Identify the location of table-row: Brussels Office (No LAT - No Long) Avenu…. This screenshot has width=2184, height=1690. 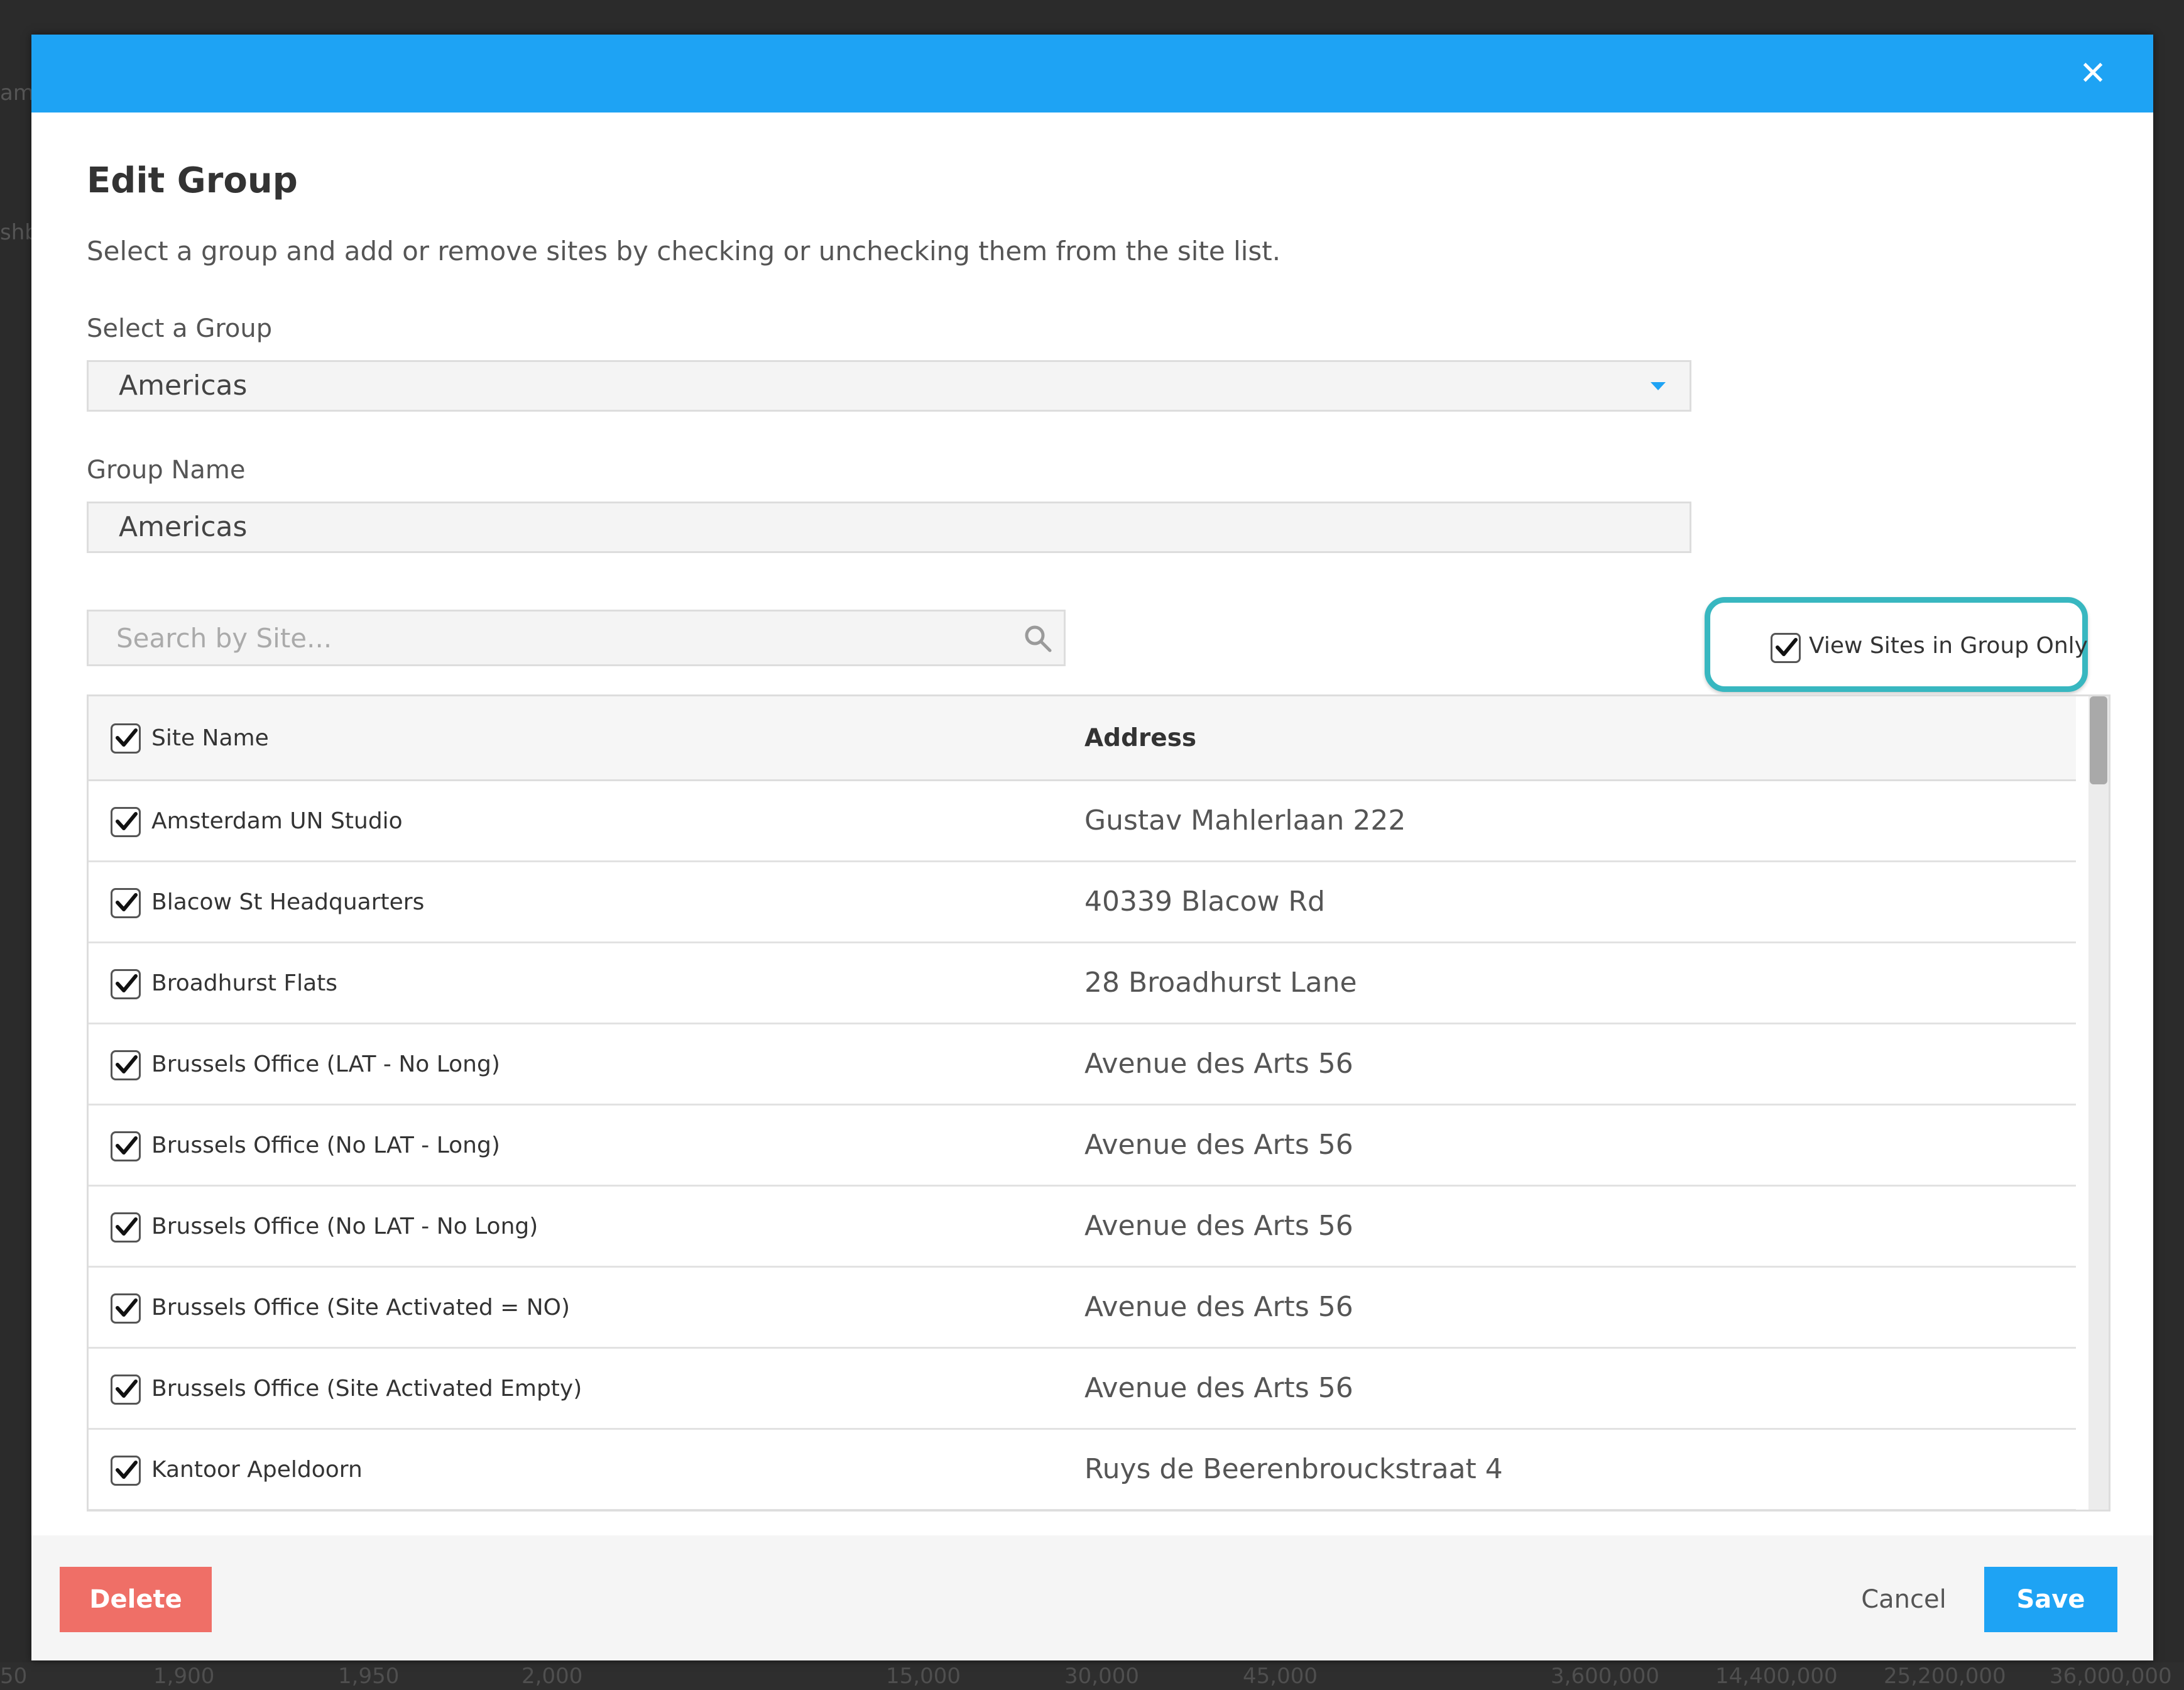
(1082, 1227).